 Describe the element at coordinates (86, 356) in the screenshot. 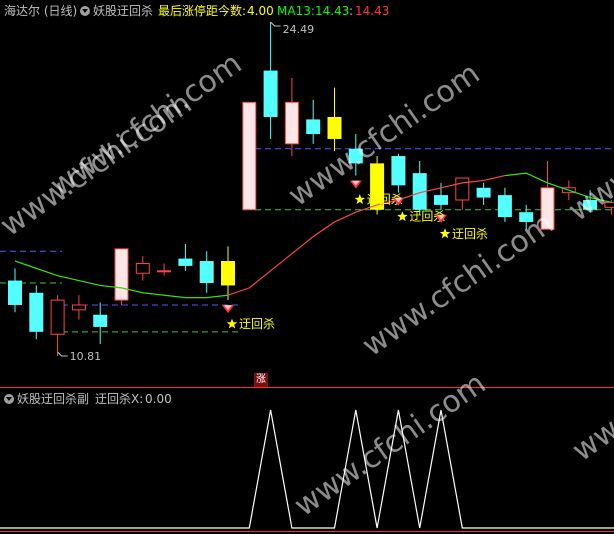

I see `low-price-label: 10.81` at that location.